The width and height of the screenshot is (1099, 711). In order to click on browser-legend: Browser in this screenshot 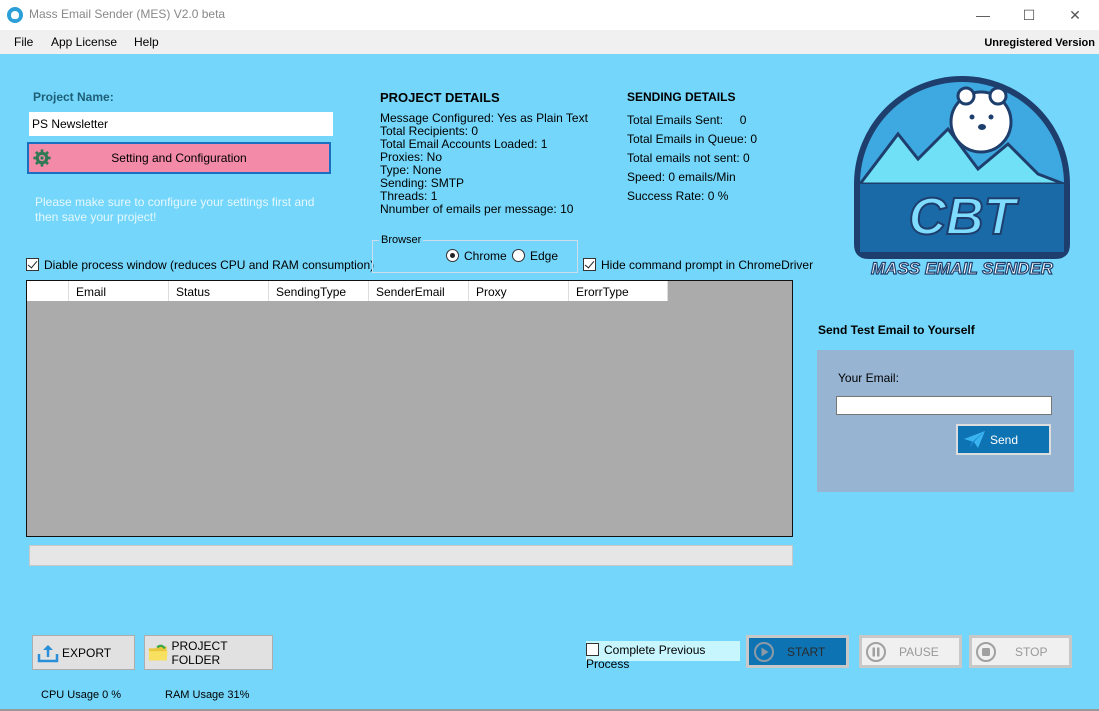, I will do `click(401, 240)`.